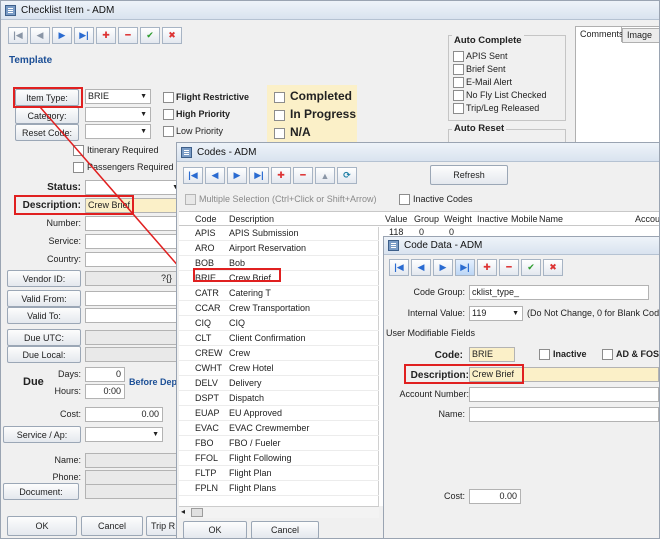  I want to click on in-progress-checkbox, so click(279, 115).